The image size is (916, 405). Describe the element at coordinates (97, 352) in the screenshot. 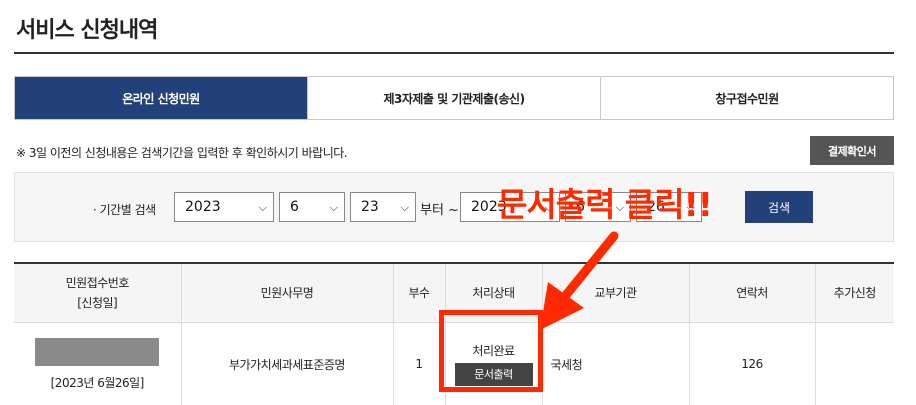

I see `redacted-receipt-number` at that location.